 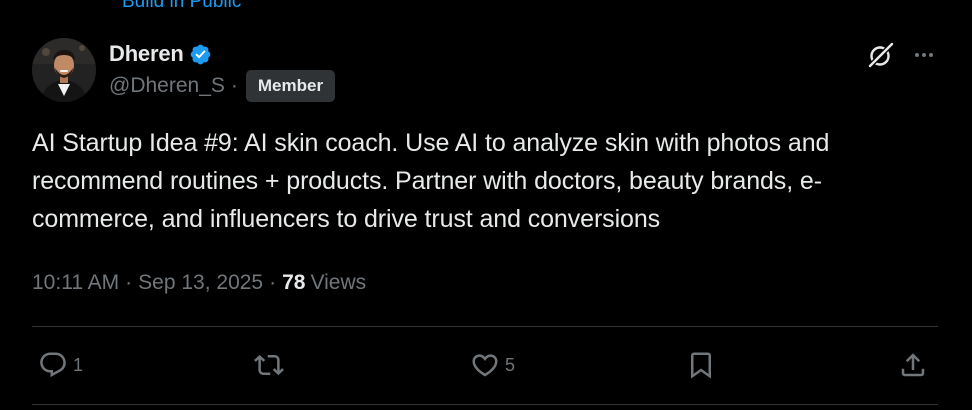 What do you see at coordinates (924, 55) in the screenshot?
I see `more-options-icon` at bounding box center [924, 55].